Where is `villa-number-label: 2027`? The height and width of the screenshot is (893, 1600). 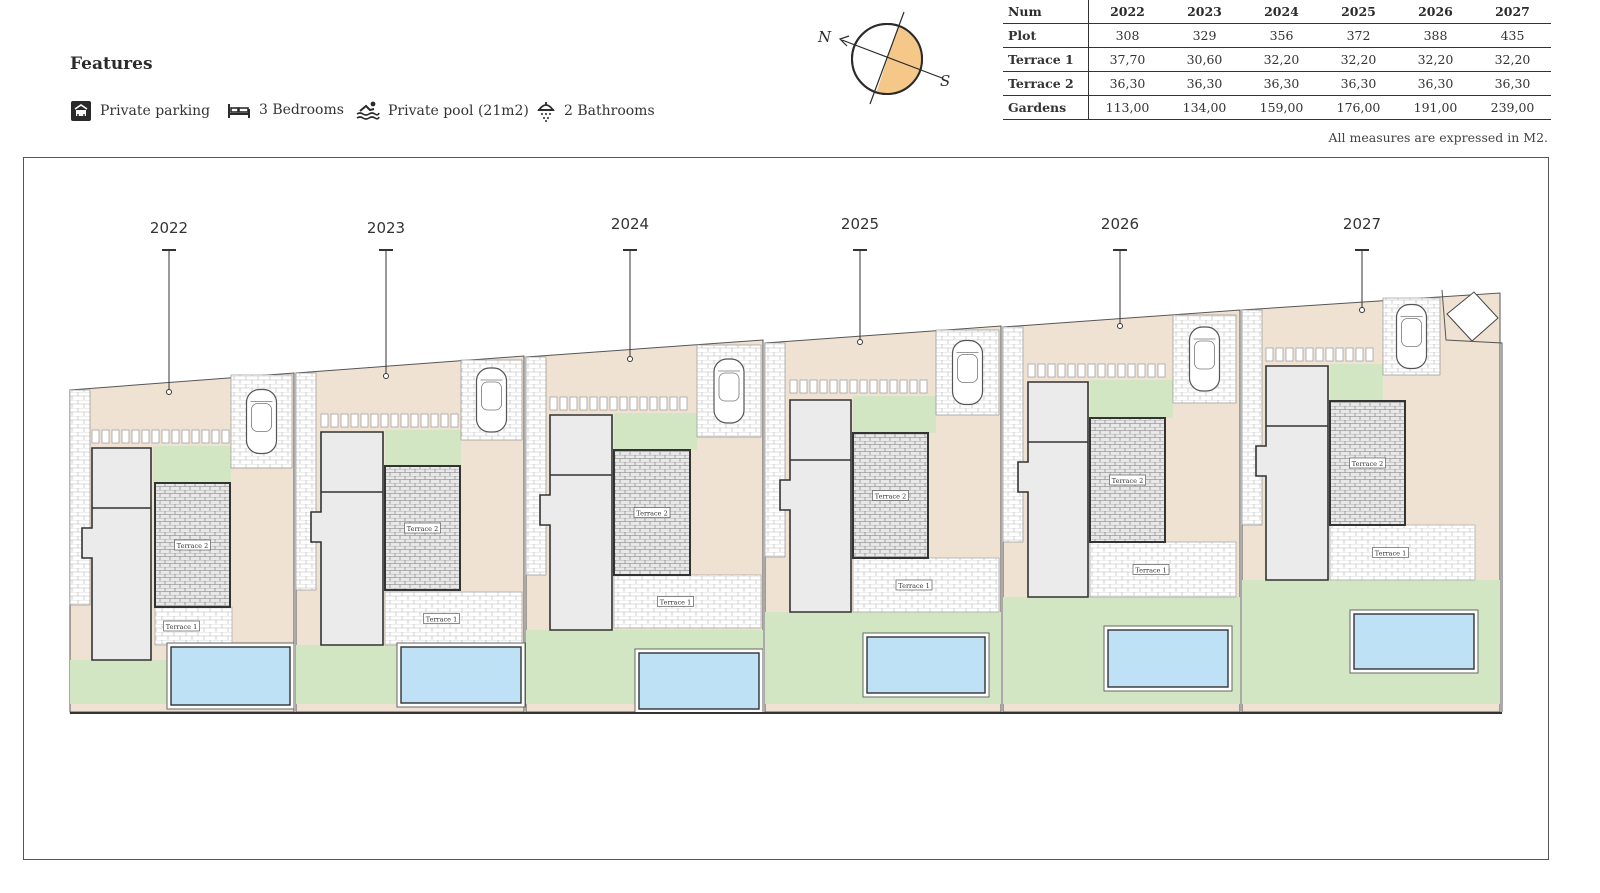 villa-number-label: 2027 is located at coordinates (1362, 224).